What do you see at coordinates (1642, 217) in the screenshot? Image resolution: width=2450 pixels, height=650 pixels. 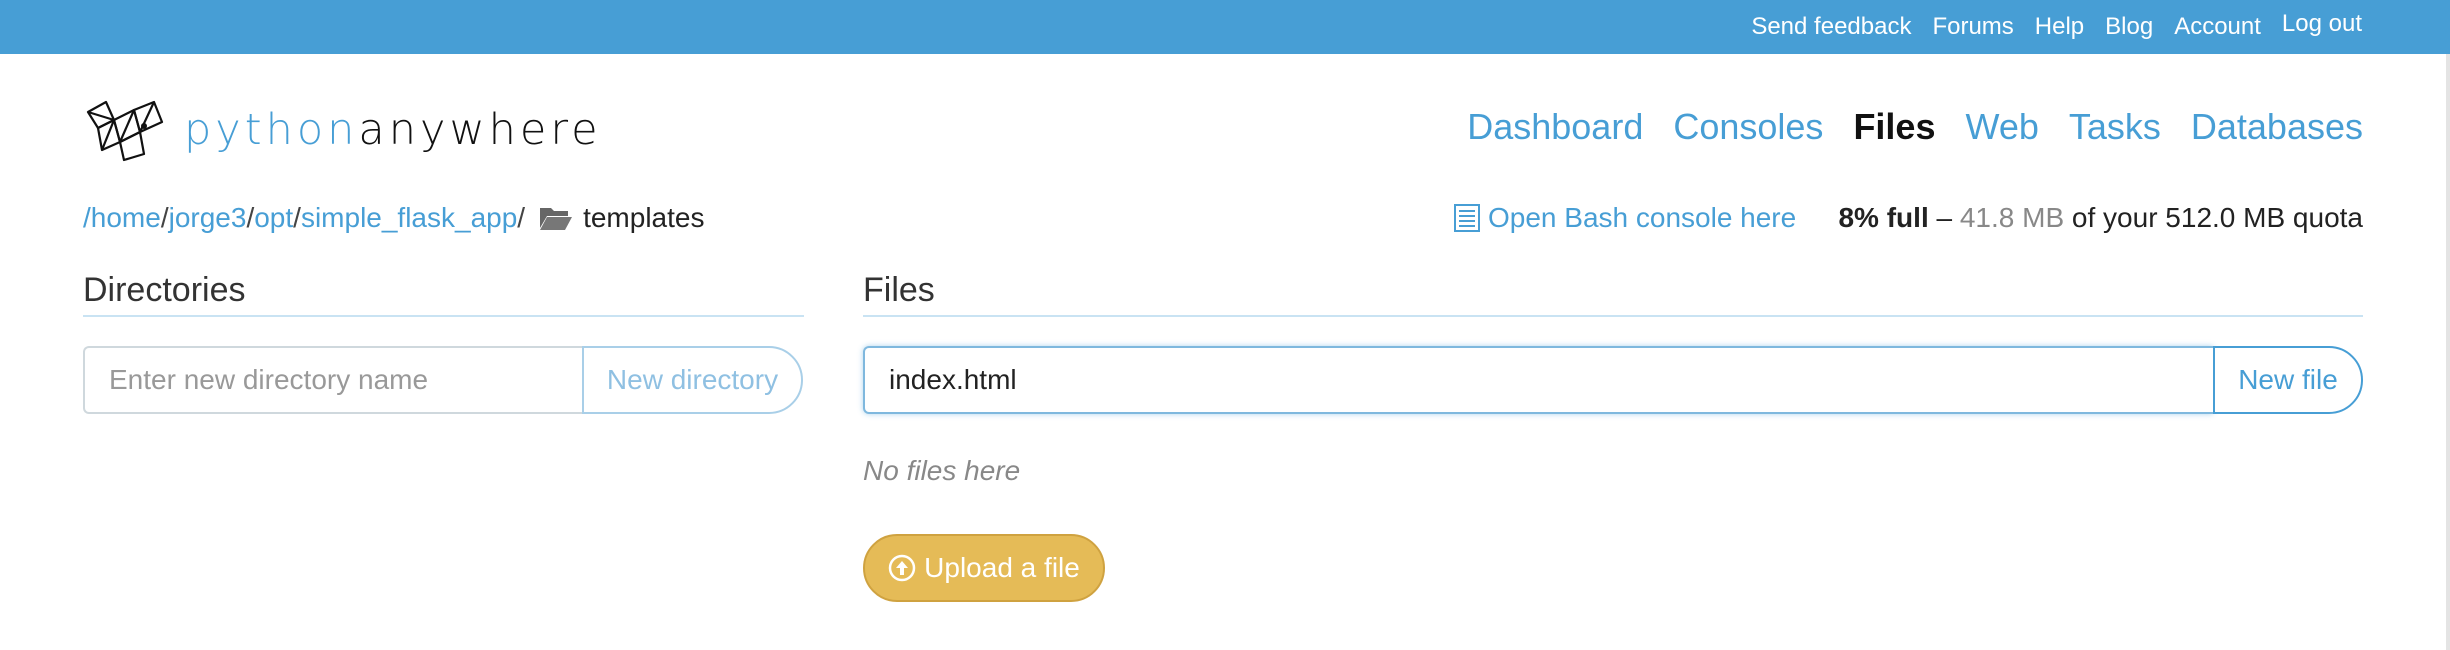 I see `open-bash-console-label: Open Bash console here` at bounding box center [1642, 217].